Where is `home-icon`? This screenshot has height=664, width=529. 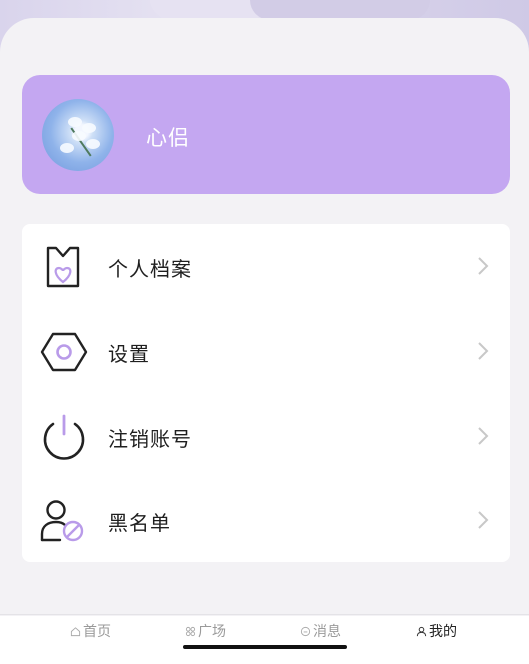 home-icon is located at coordinates (75, 631).